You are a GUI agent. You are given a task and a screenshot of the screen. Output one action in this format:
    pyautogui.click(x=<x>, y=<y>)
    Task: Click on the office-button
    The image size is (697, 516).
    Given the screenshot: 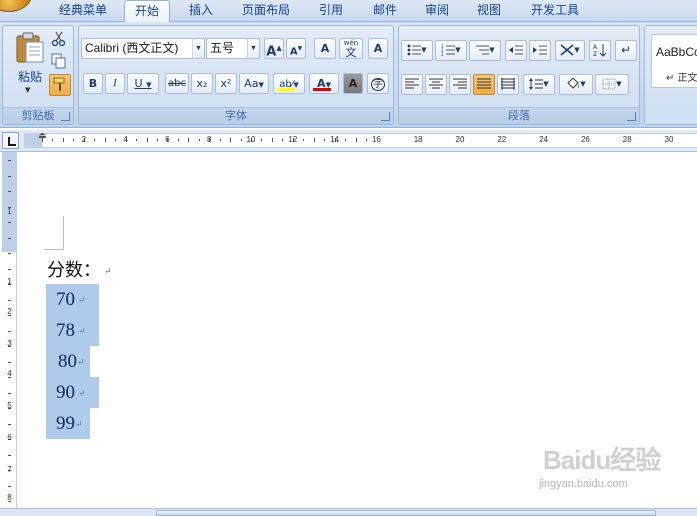 What is the action you would take?
    pyautogui.click(x=16, y=6)
    